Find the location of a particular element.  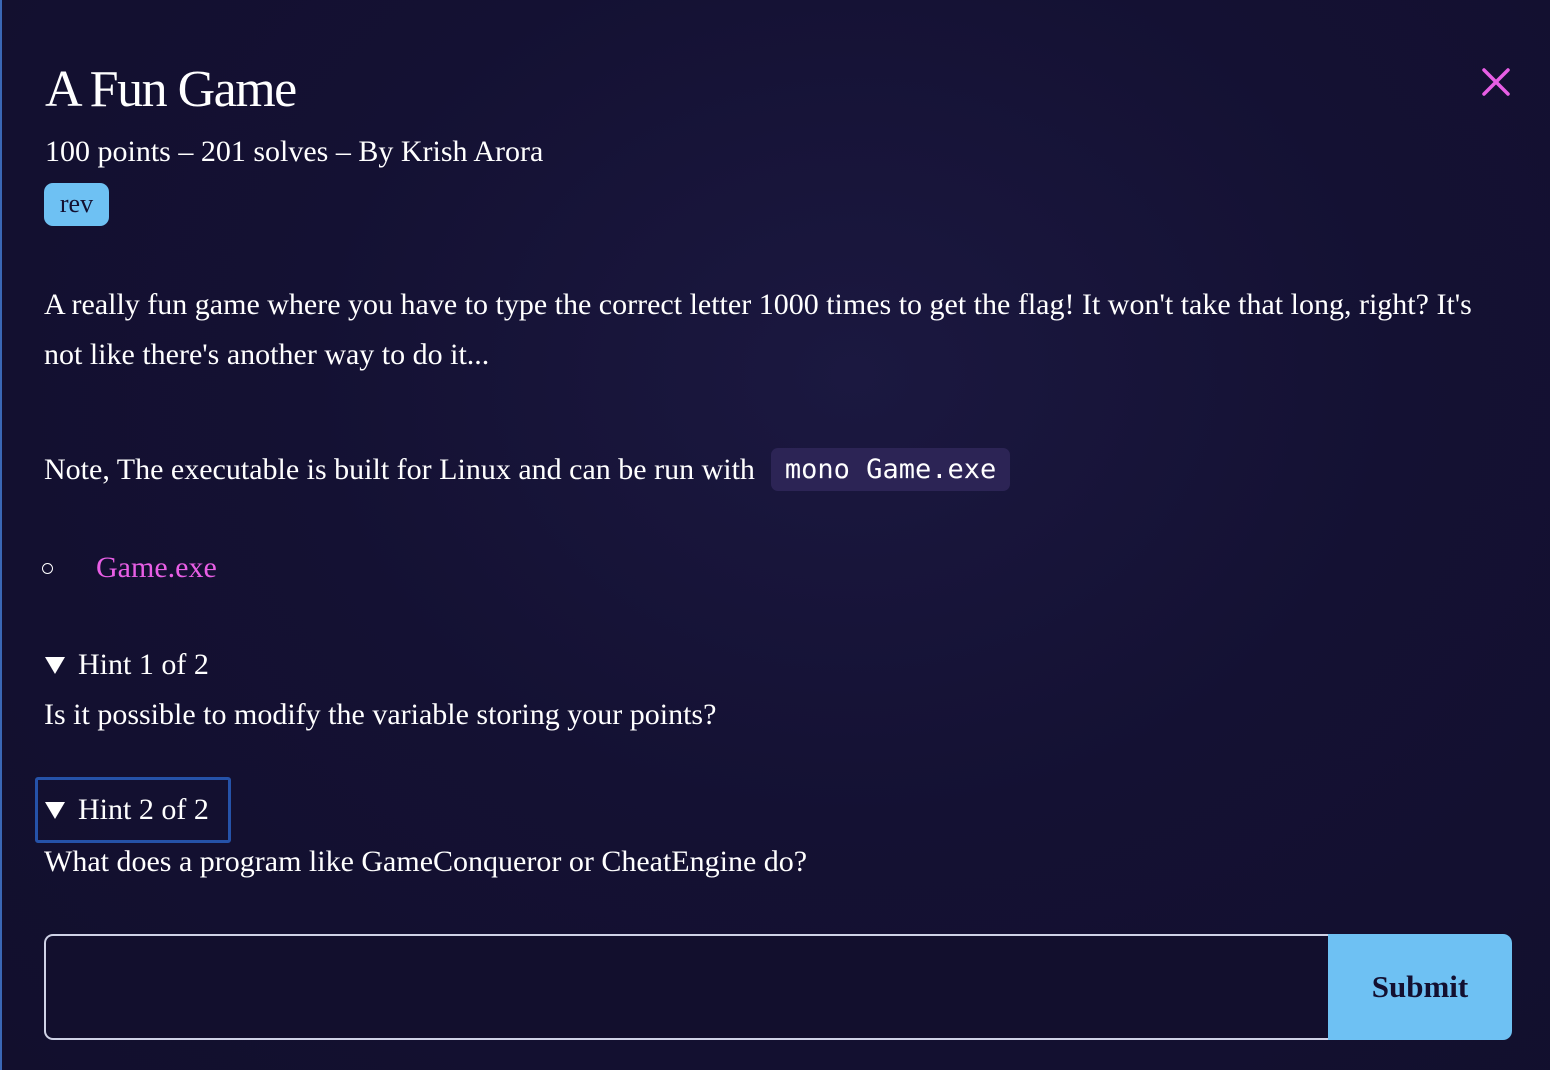

hint-2-toggle: Hint 2 of 2 is located at coordinates (133, 810).